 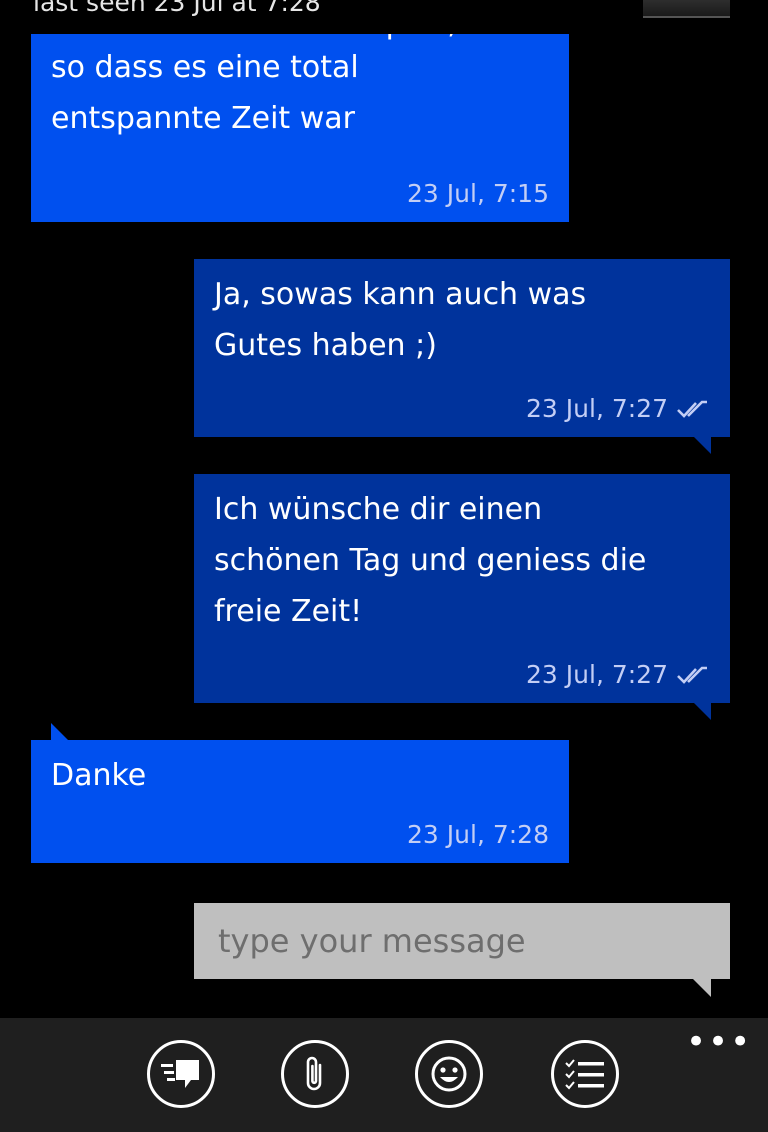 I want to click on contact-avatar, so click(x=686, y=9).